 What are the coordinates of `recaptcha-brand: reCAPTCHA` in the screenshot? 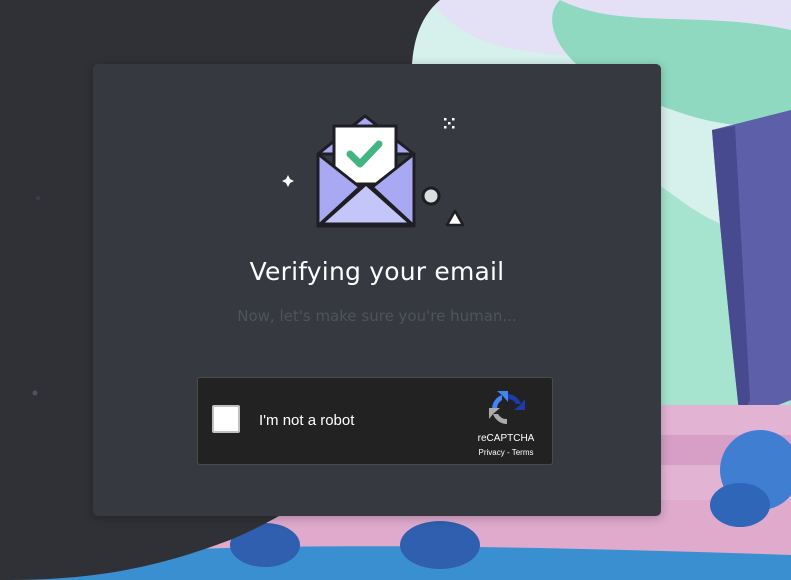 It's located at (506, 438).